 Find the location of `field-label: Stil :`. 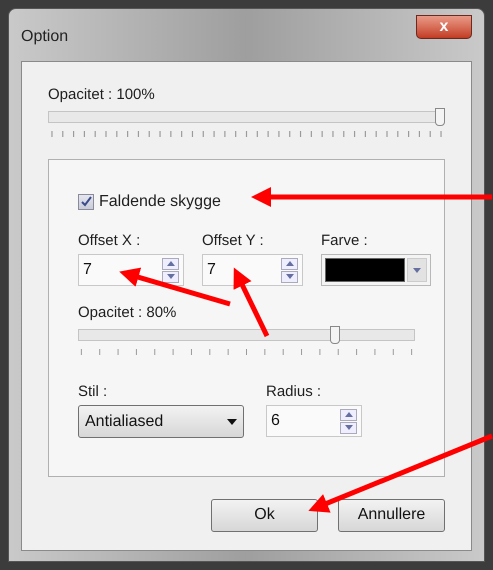

field-label: Stil : is located at coordinates (93, 392).